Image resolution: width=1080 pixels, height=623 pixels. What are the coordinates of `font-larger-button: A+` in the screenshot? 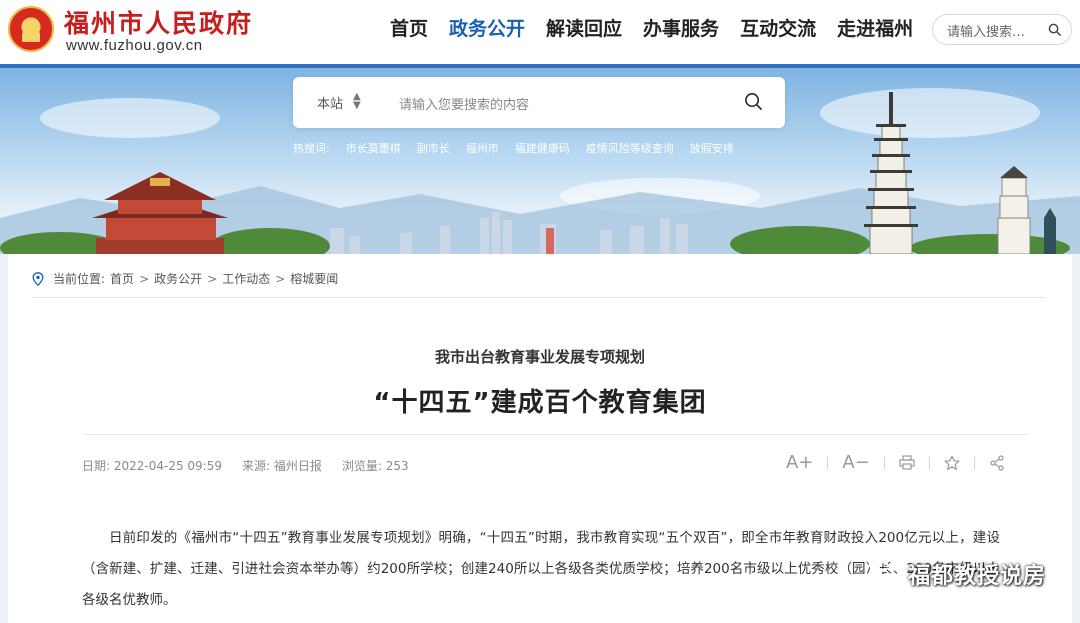 It's located at (799, 462).